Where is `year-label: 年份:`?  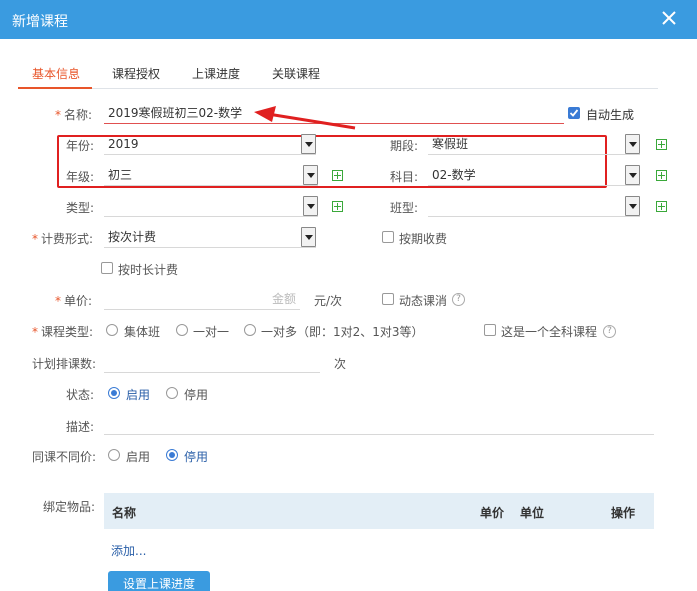
year-label: 年份: is located at coordinates (80, 146).